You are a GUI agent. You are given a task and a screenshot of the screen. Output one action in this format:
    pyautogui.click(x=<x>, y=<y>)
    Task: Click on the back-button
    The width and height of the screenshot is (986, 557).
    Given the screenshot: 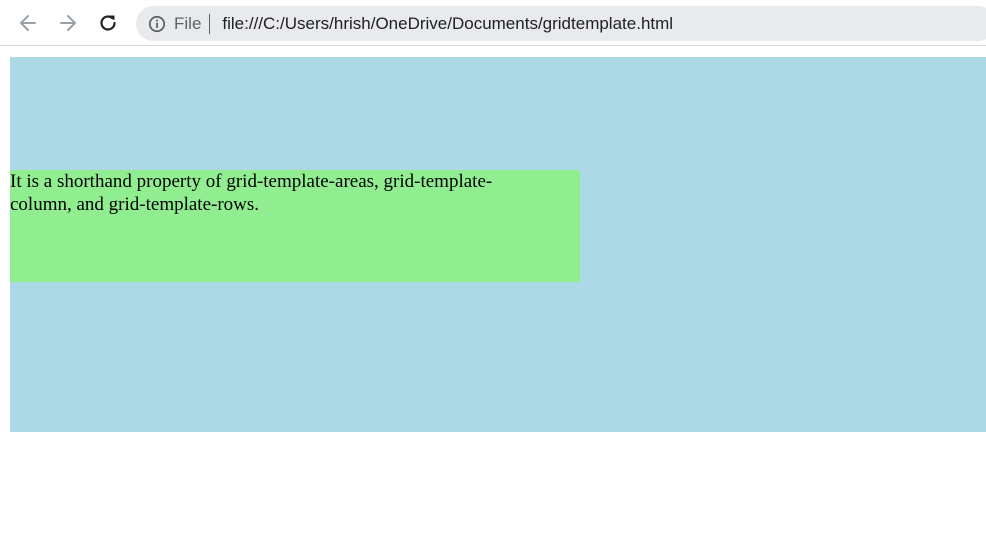 What is the action you would take?
    pyautogui.click(x=28, y=23)
    